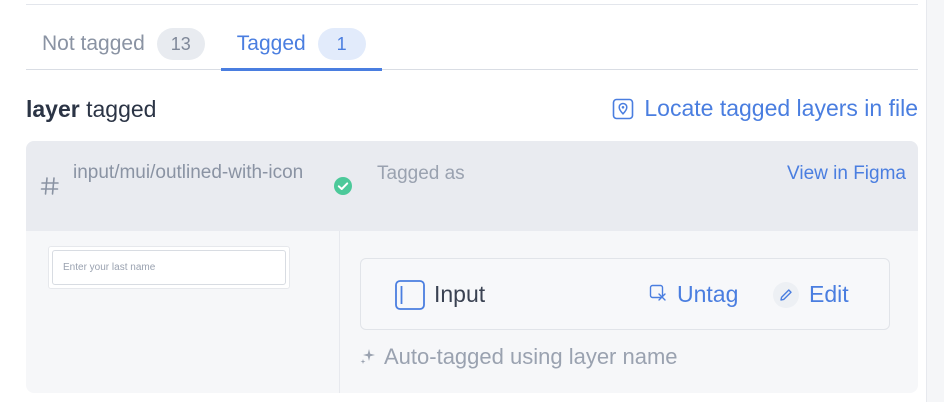  Describe the element at coordinates (368, 357) in the screenshot. I see `sparkle-icon` at that location.